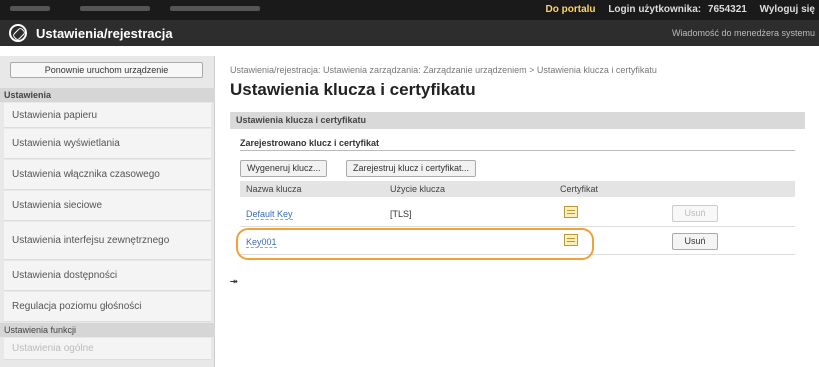 The height and width of the screenshot is (367, 819). What do you see at coordinates (107, 144) in the screenshot?
I see `sidebar-item-display: Ustawienia wyświetlania` at bounding box center [107, 144].